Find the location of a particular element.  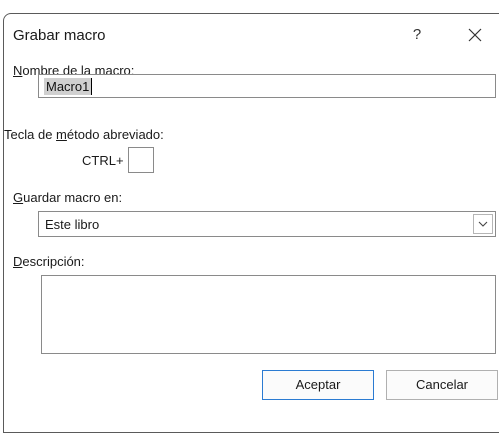

help-button: ? is located at coordinates (417, 35).